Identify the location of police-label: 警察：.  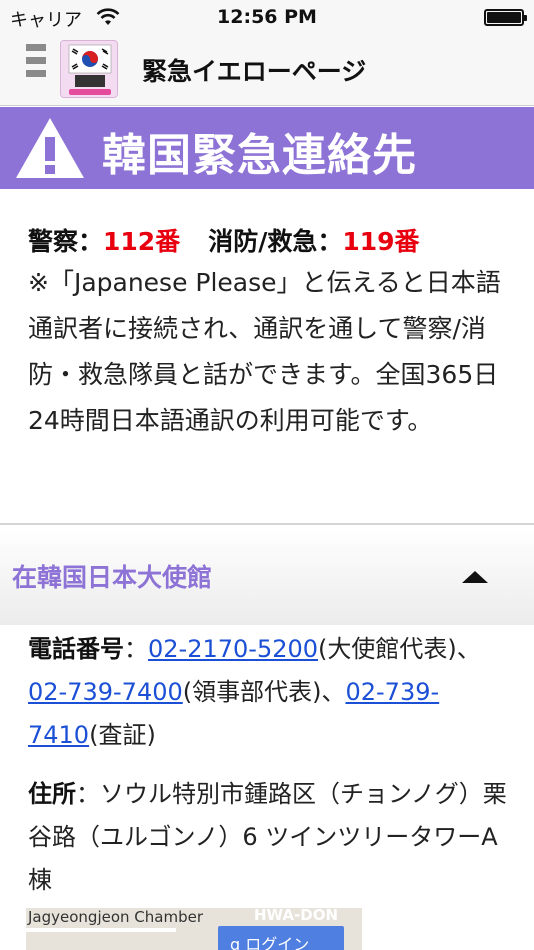
(66, 241).